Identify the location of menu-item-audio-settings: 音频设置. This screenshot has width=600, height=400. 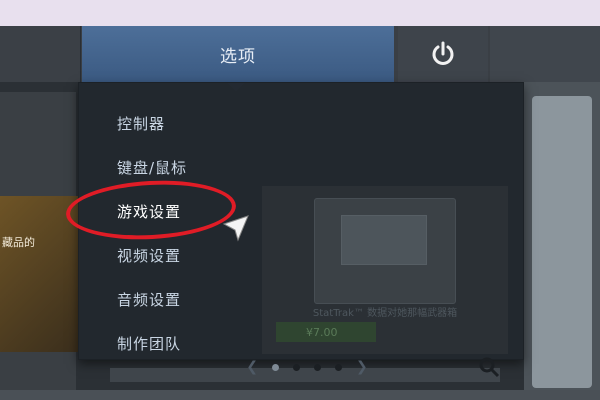
(149, 299).